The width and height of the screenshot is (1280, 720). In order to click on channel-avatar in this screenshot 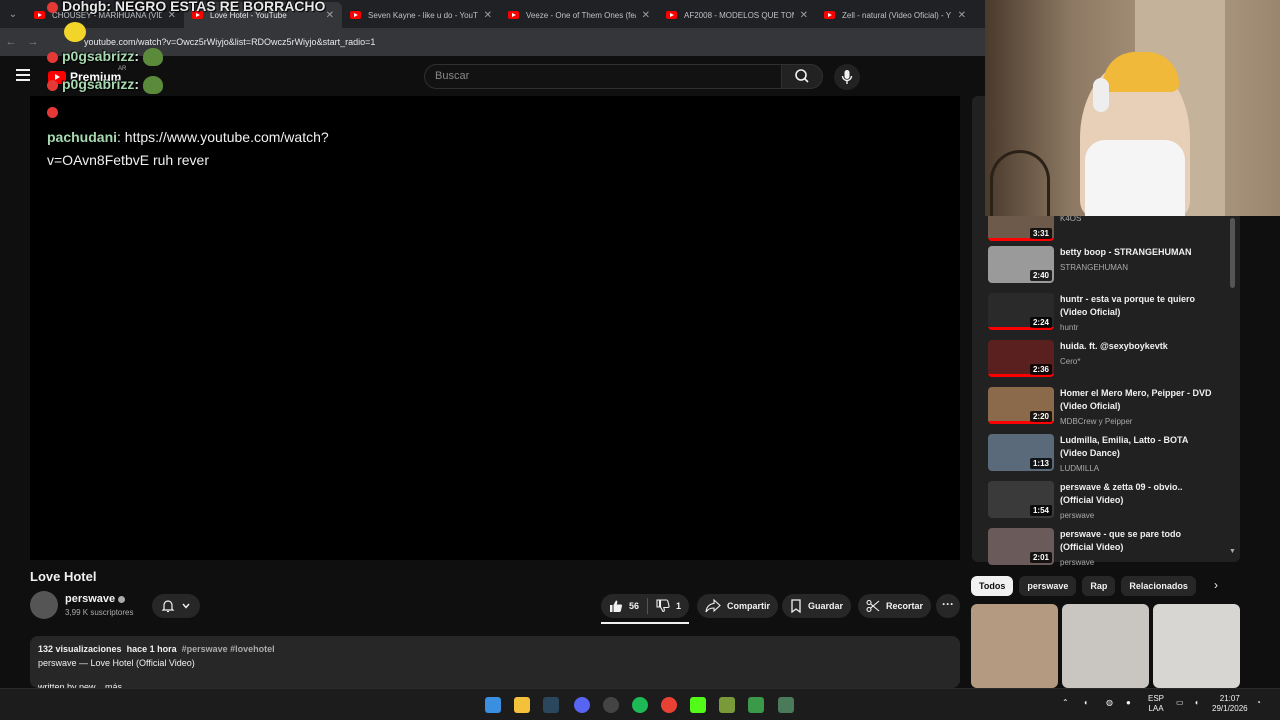, I will do `click(44, 605)`.